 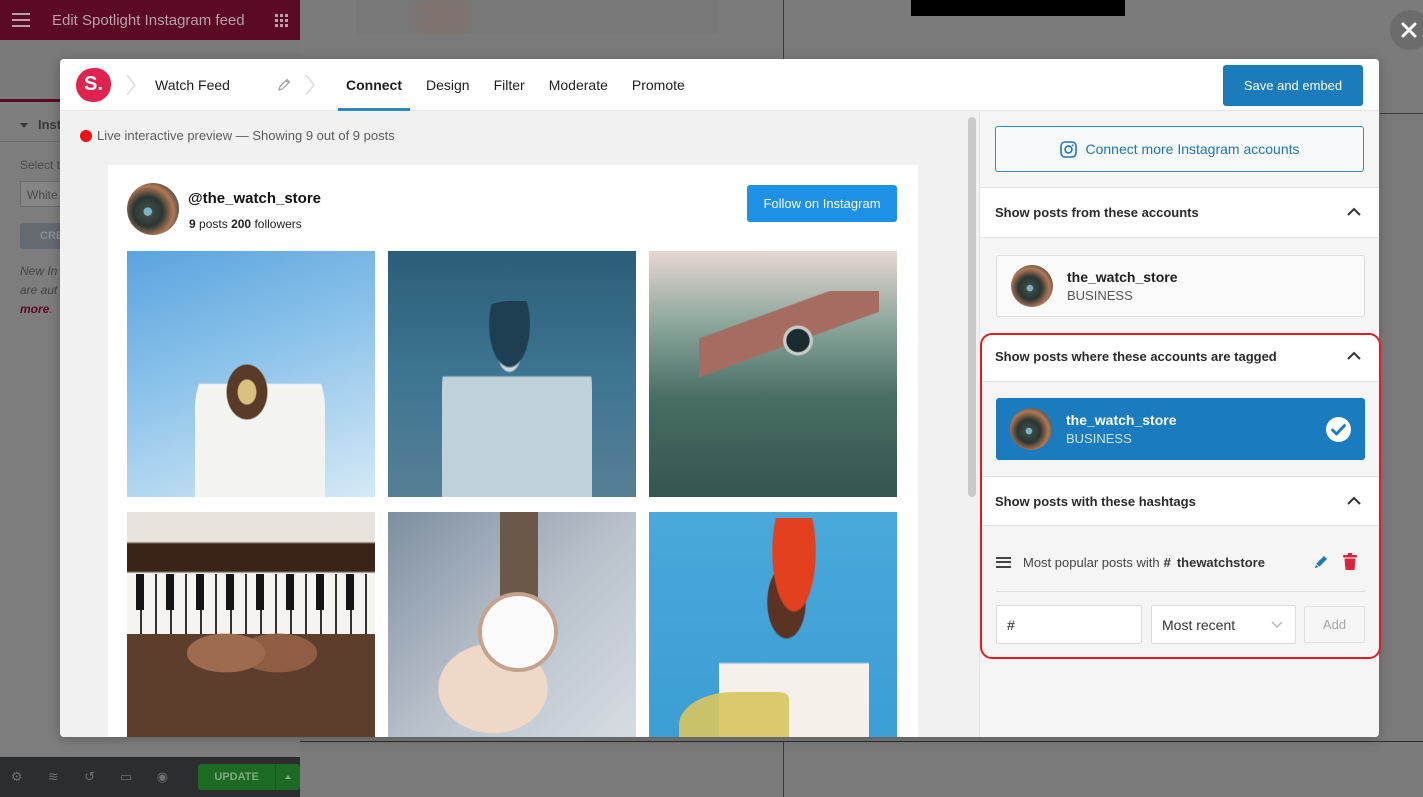 I want to click on canvas-black-bar, so click(x=1018, y=8).